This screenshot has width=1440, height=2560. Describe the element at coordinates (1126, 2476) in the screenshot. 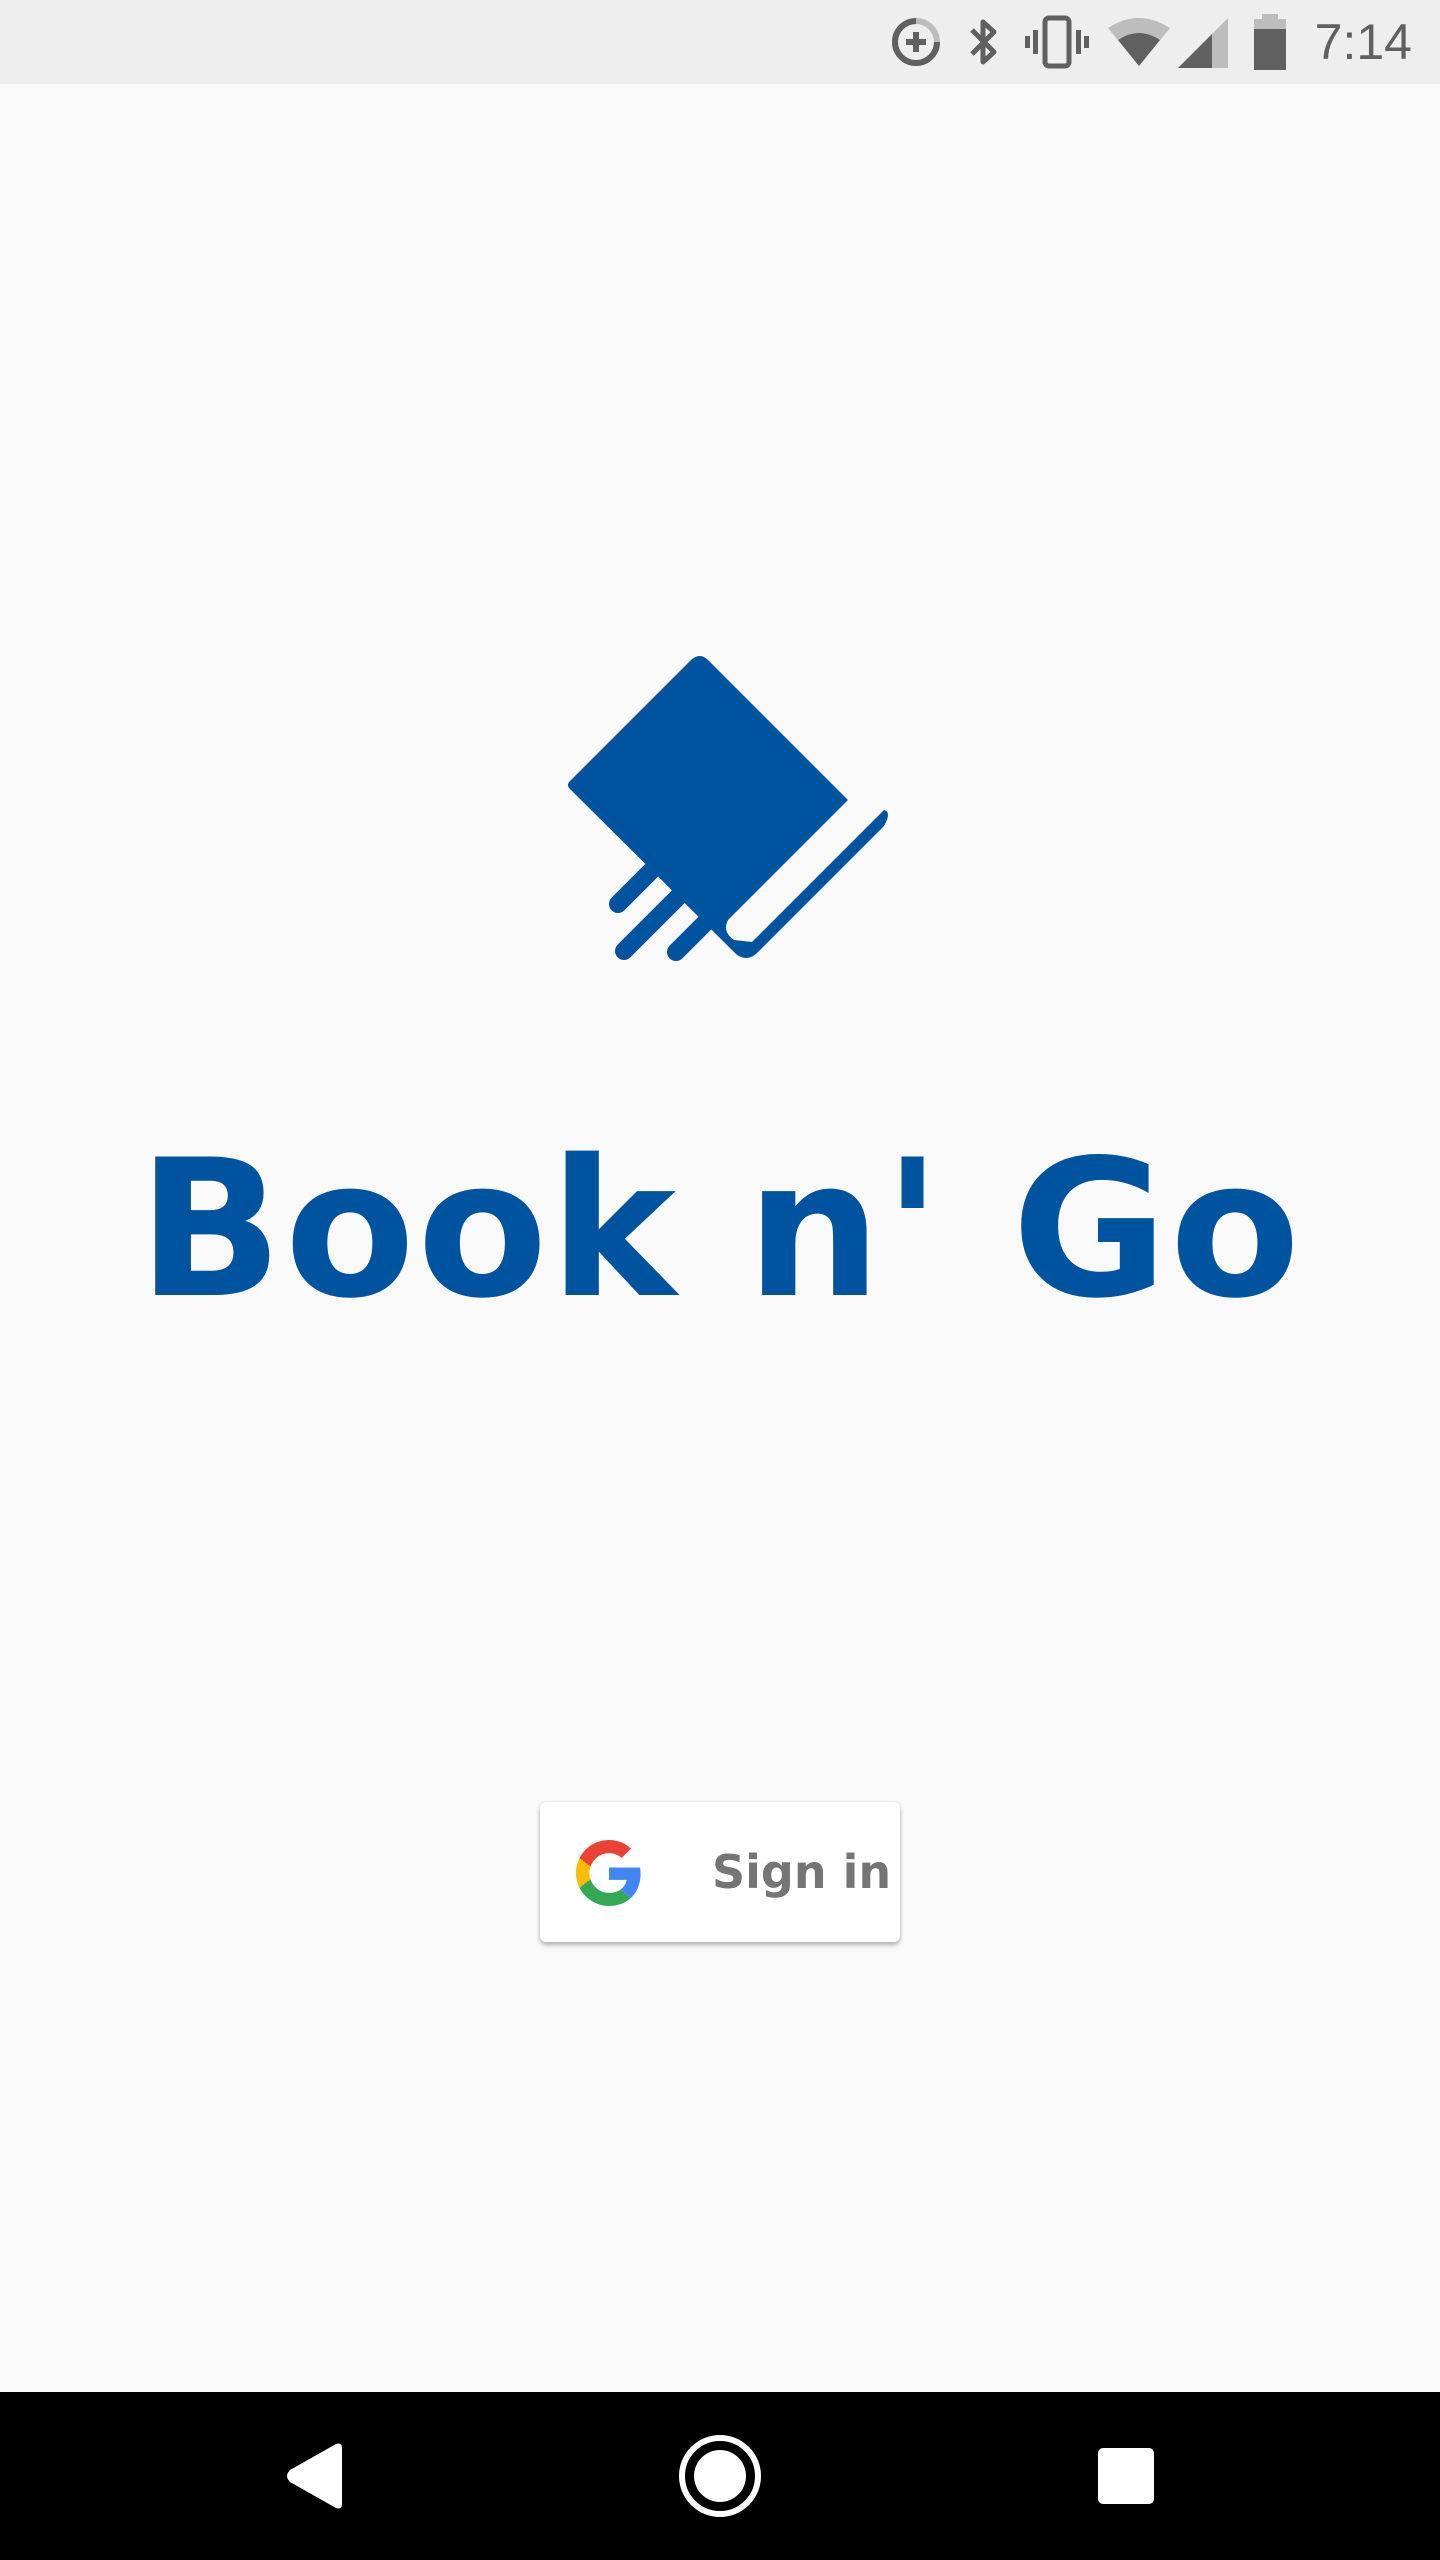

I see `recents-icon` at that location.